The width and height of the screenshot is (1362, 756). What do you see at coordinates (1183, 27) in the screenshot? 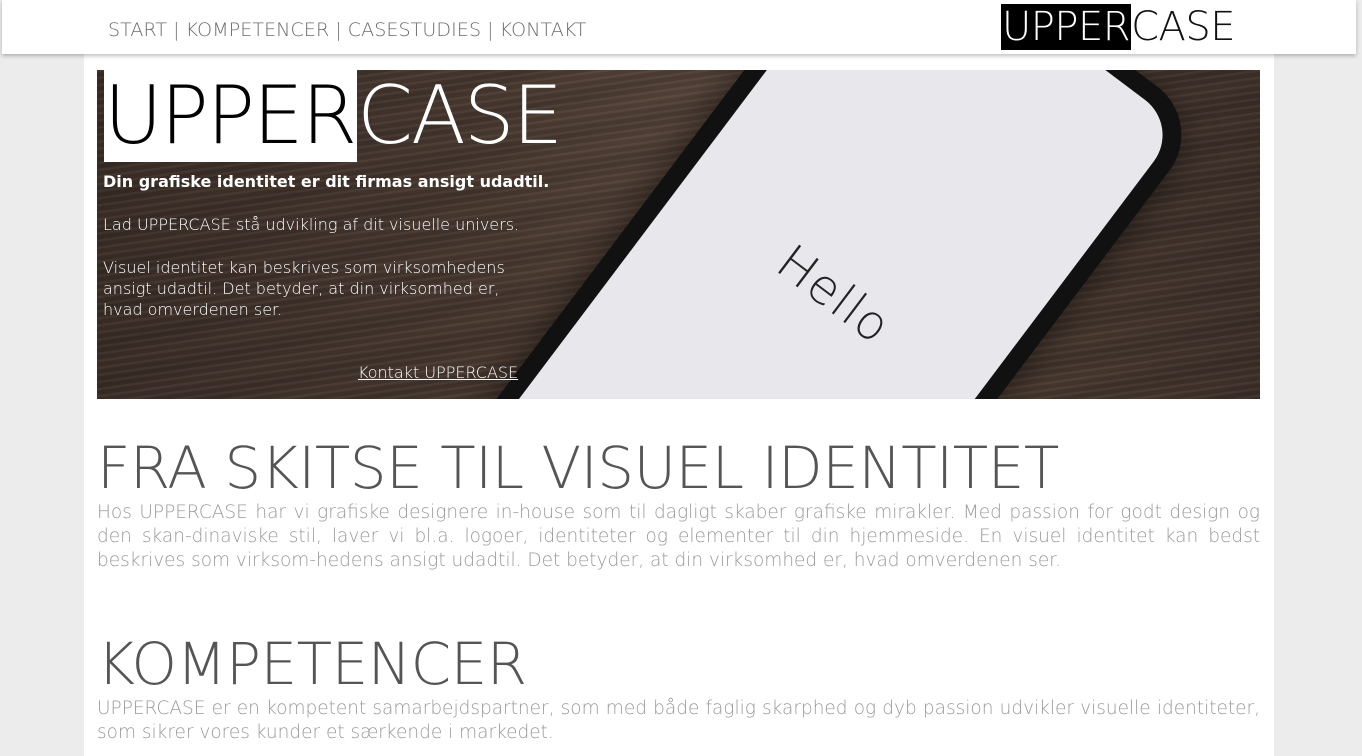
I see `brand-logo-rest: CASE` at bounding box center [1183, 27].